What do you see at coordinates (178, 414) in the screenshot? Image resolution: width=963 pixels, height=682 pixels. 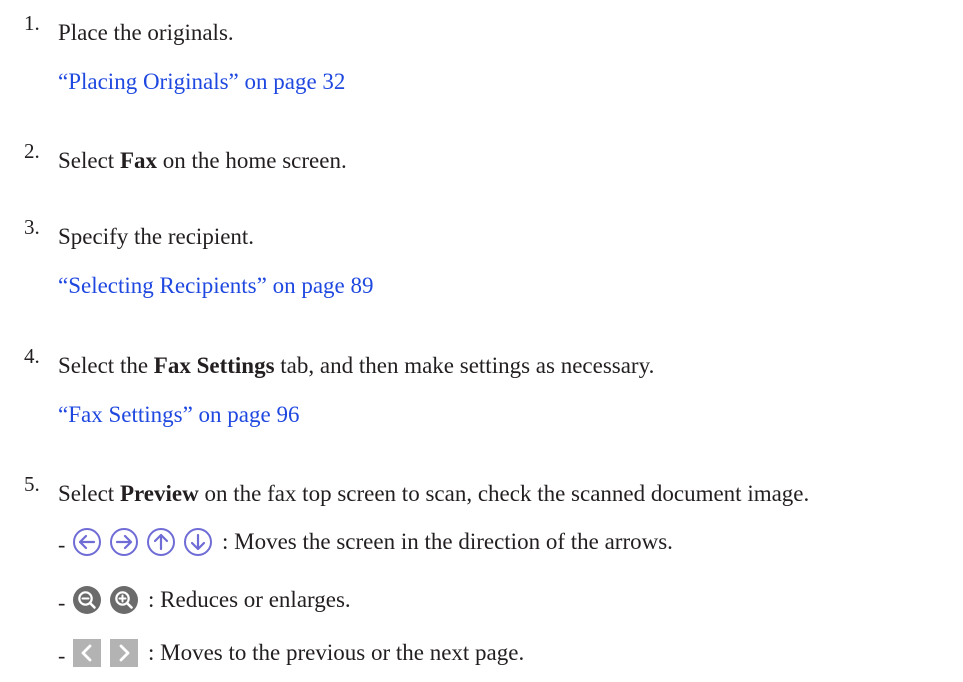 I see `cross-reference-link: “Fax Settings” on page 96` at bounding box center [178, 414].